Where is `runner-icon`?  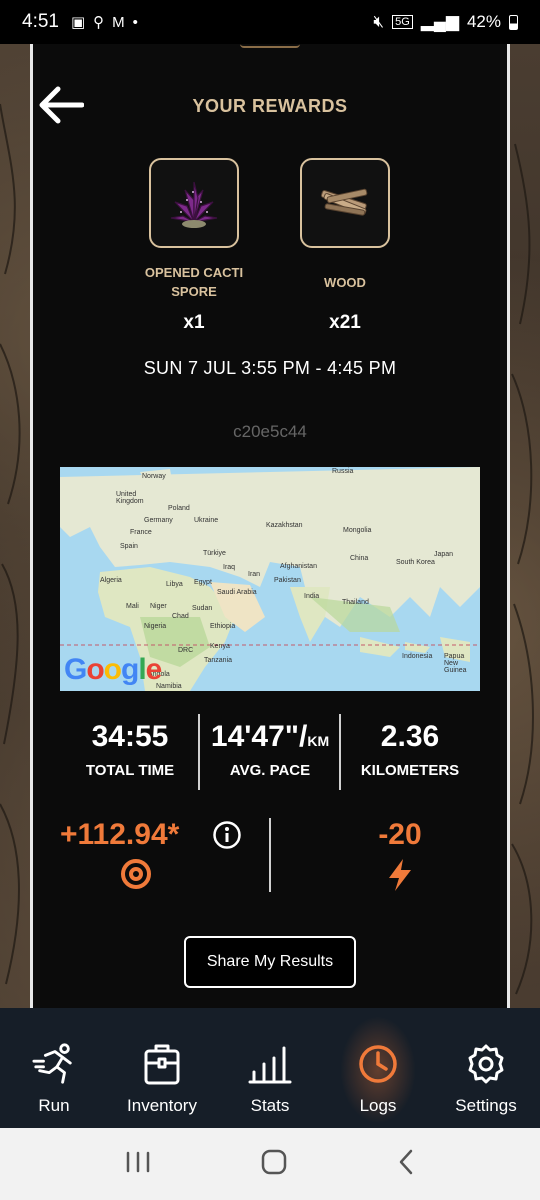
runner-icon is located at coordinates (54, 1064).